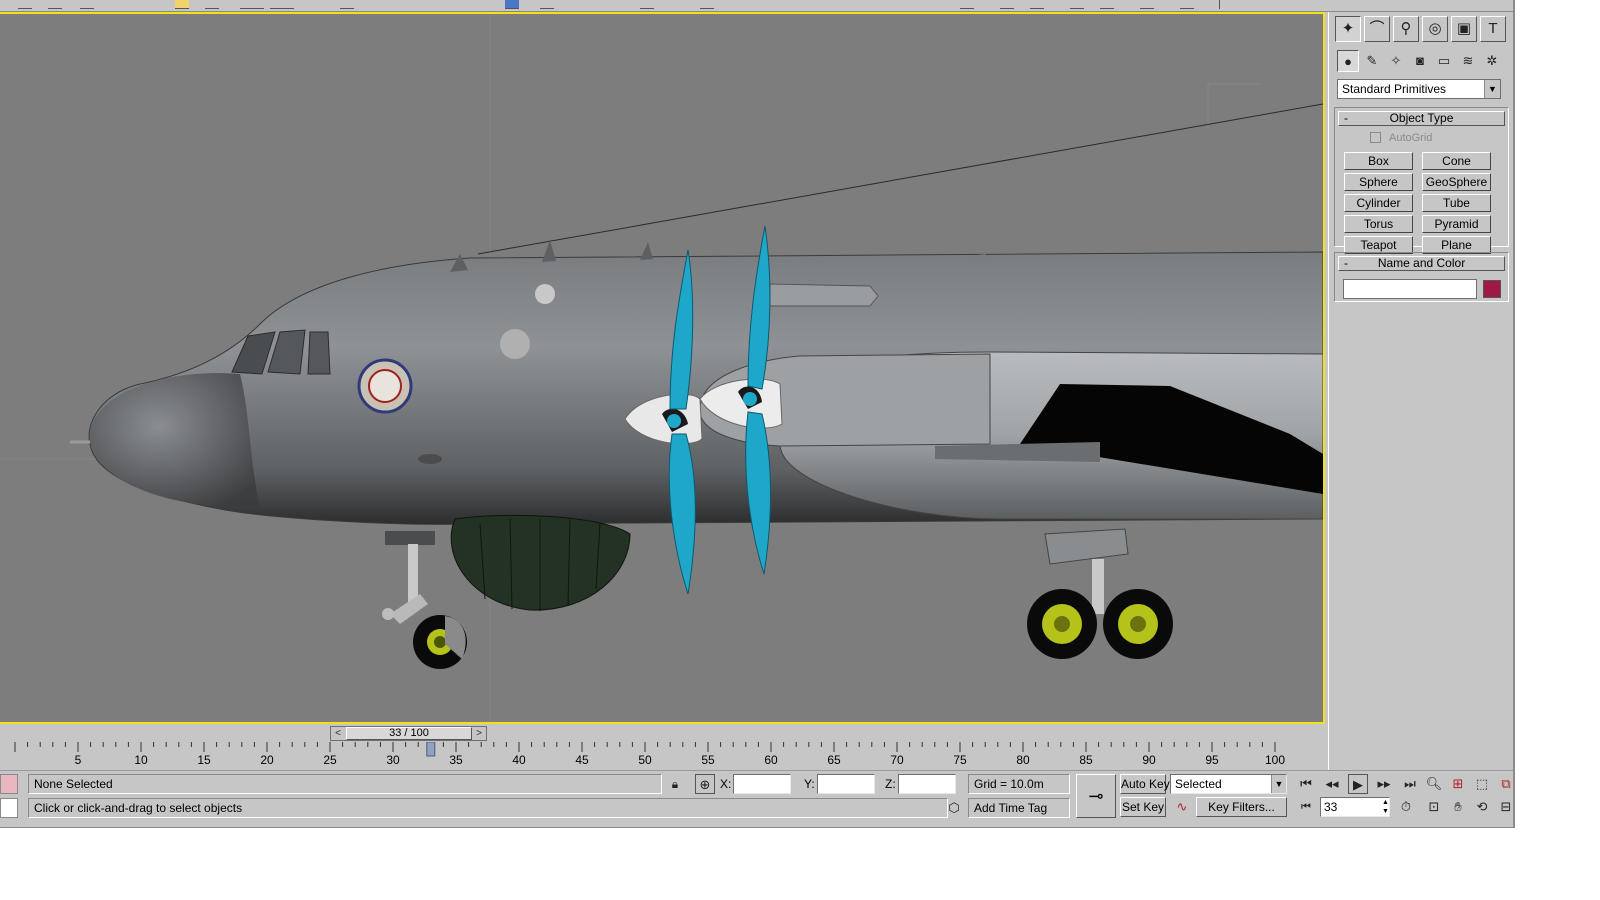 The image size is (1600, 900). What do you see at coordinates (1182, 807) in the screenshot?
I see `curve-editor-icon: ∿` at bounding box center [1182, 807].